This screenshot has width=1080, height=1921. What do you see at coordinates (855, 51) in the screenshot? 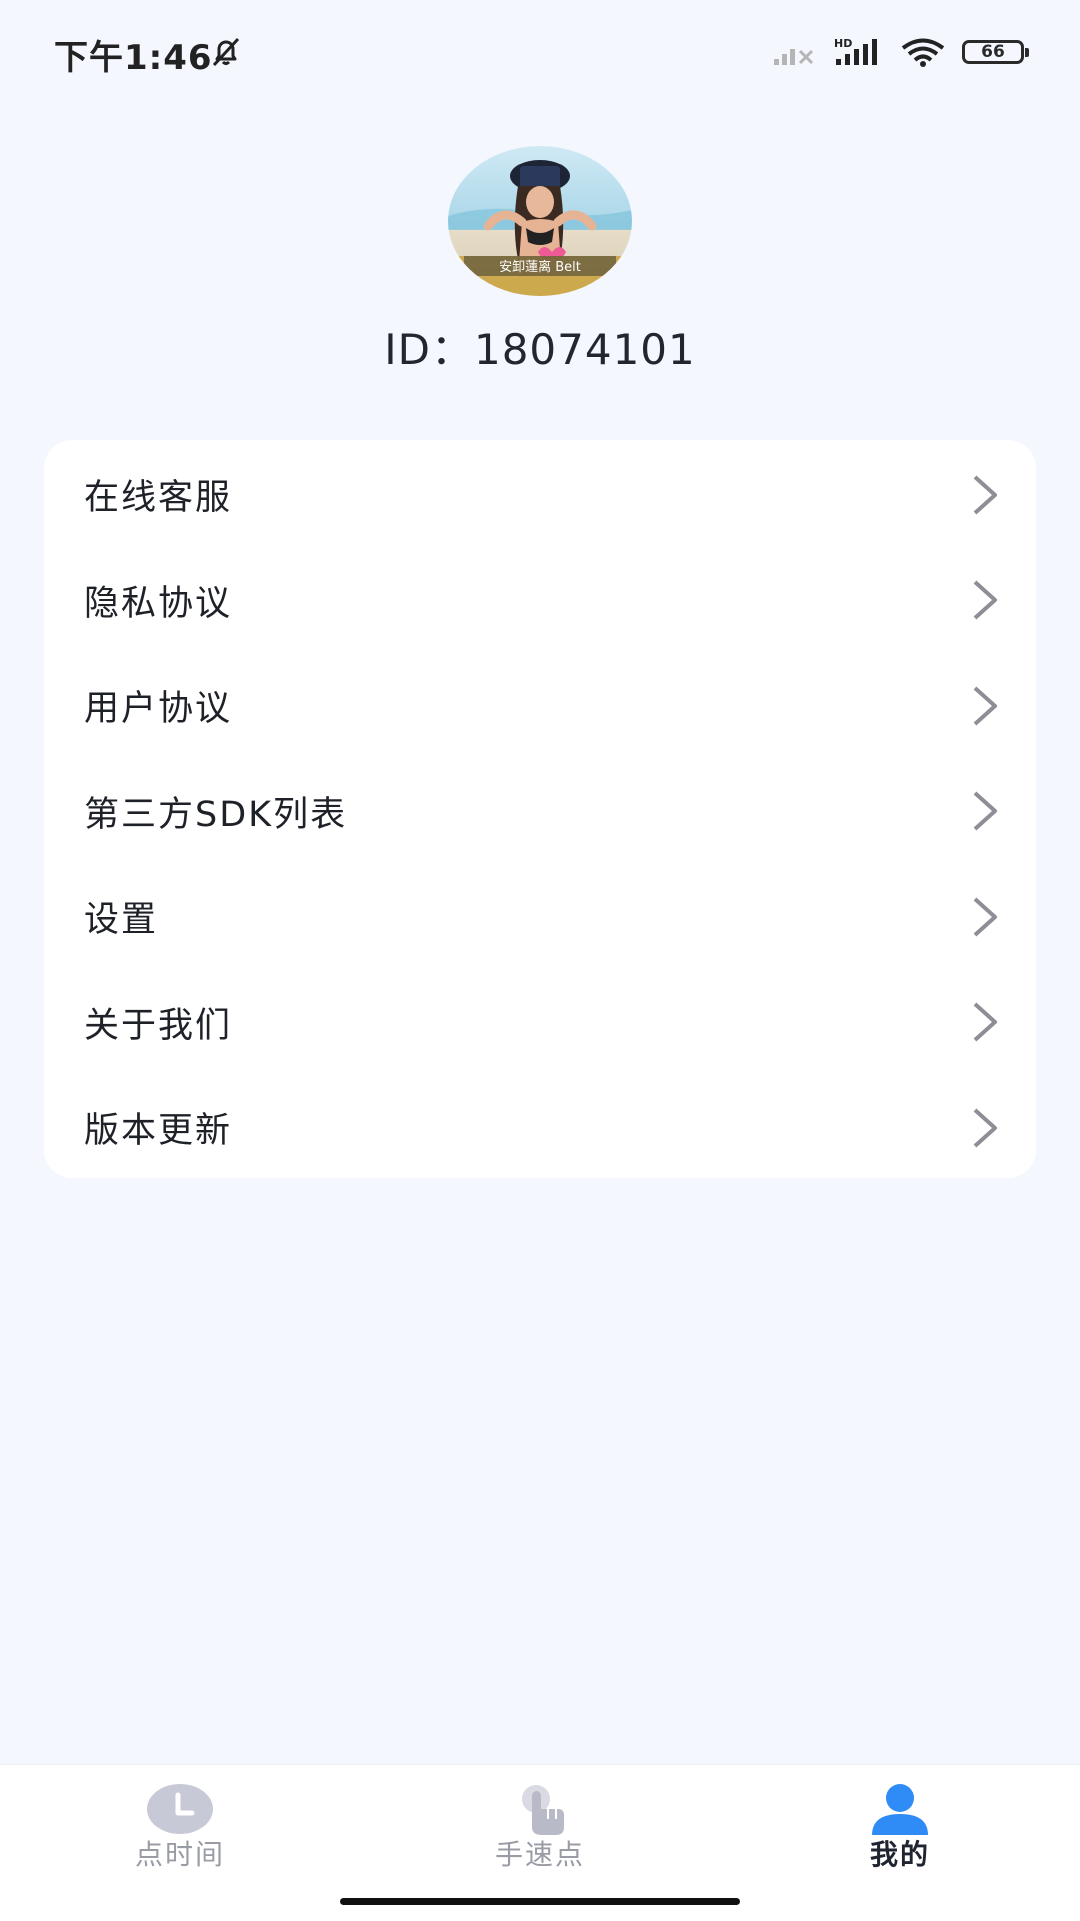
I see `signal-hd-icon: HD` at bounding box center [855, 51].